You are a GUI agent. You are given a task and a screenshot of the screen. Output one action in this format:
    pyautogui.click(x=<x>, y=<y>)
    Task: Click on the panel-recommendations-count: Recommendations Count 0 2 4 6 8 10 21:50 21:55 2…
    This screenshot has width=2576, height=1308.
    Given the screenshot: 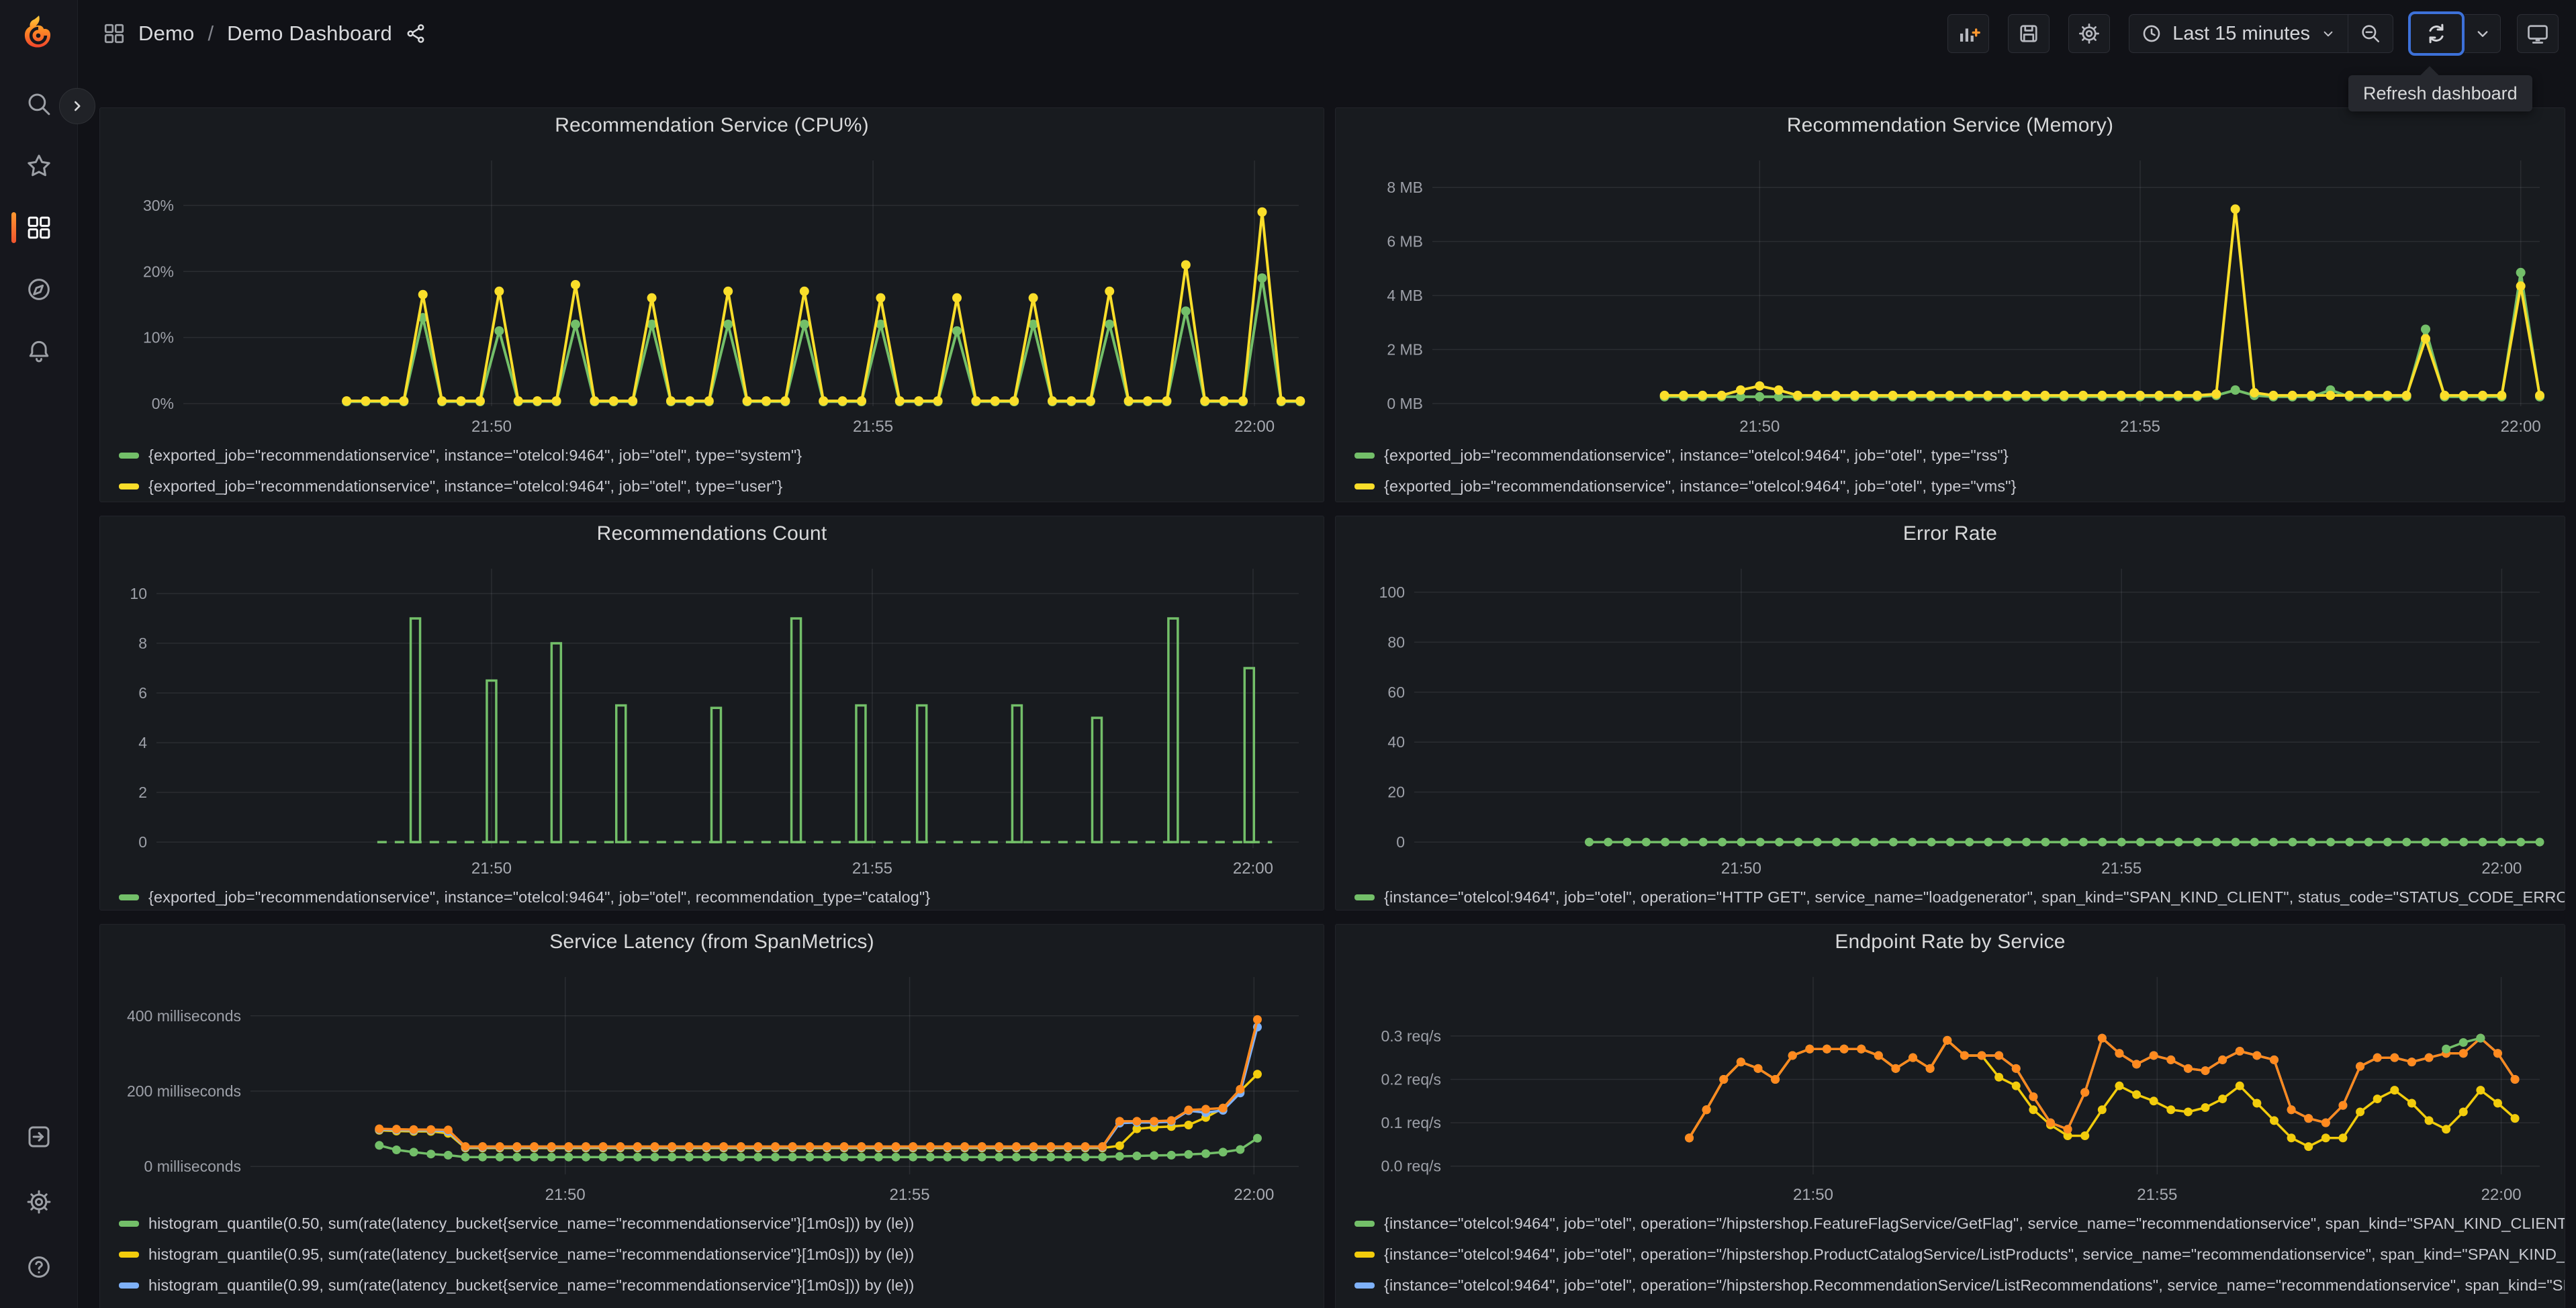 What is the action you would take?
    pyautogui.click(x=711, y=713)
    